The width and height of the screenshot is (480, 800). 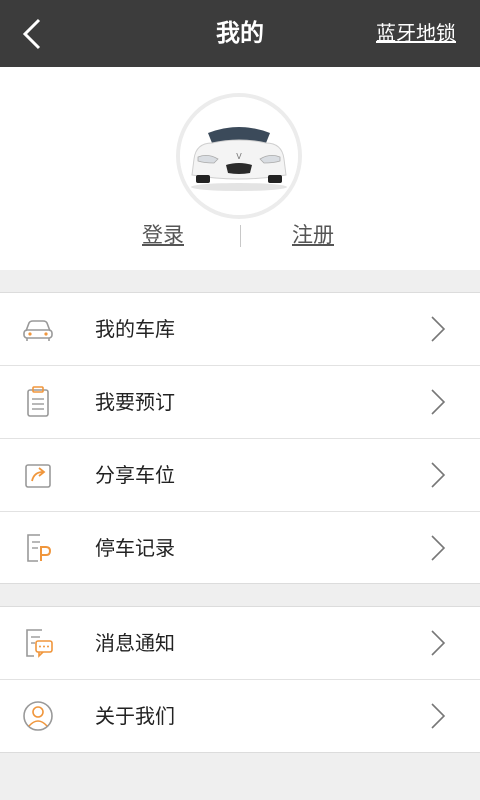 I want to click on svg-text: V, so click(x=239, y=156).